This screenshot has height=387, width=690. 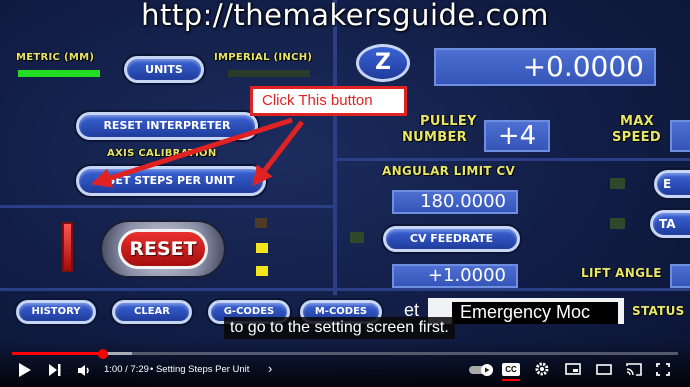 I want to click on chapter-chevron-icon: ›, so click(x=270, y=368).